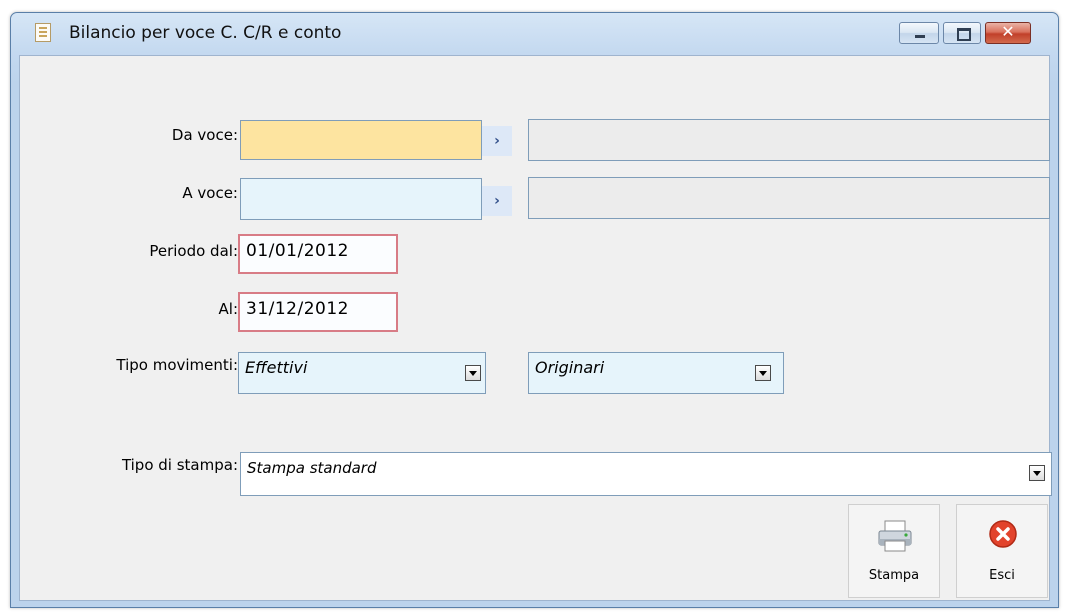 This screenshot has height=612, width=1069. What do you see at coordinates (210, 193) in the screenshot?
I see `a-voce-label: A voce:` at bounding box center [210, 193].